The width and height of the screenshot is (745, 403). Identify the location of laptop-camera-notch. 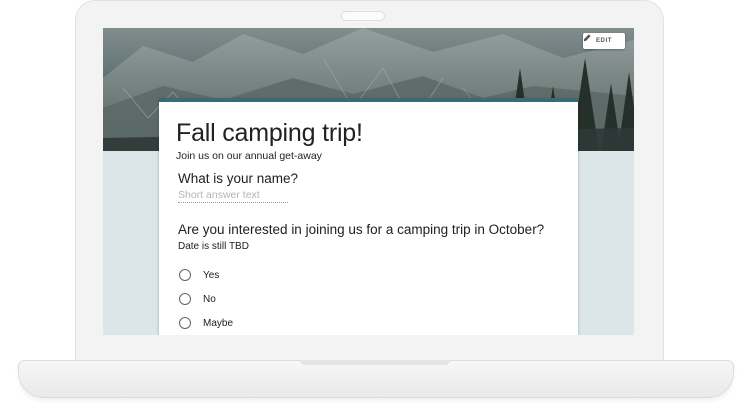
(363, 16).